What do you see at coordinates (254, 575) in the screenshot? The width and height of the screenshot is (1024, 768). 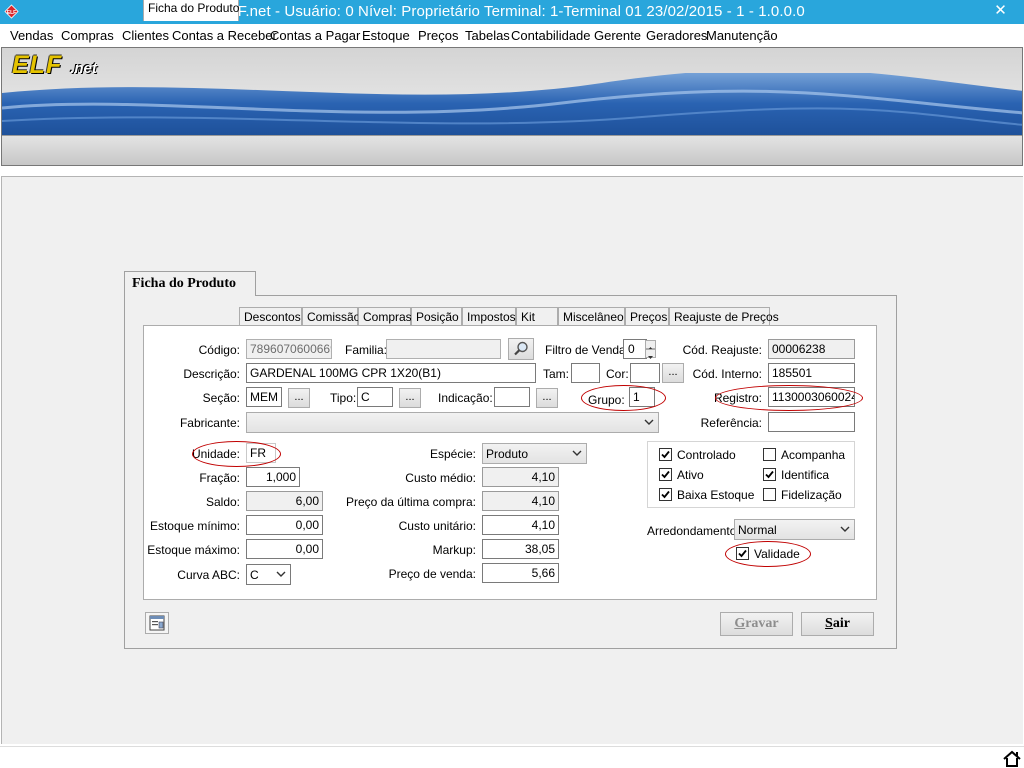 I see `curva-abc-value: C` at bounding box center [254, 575].